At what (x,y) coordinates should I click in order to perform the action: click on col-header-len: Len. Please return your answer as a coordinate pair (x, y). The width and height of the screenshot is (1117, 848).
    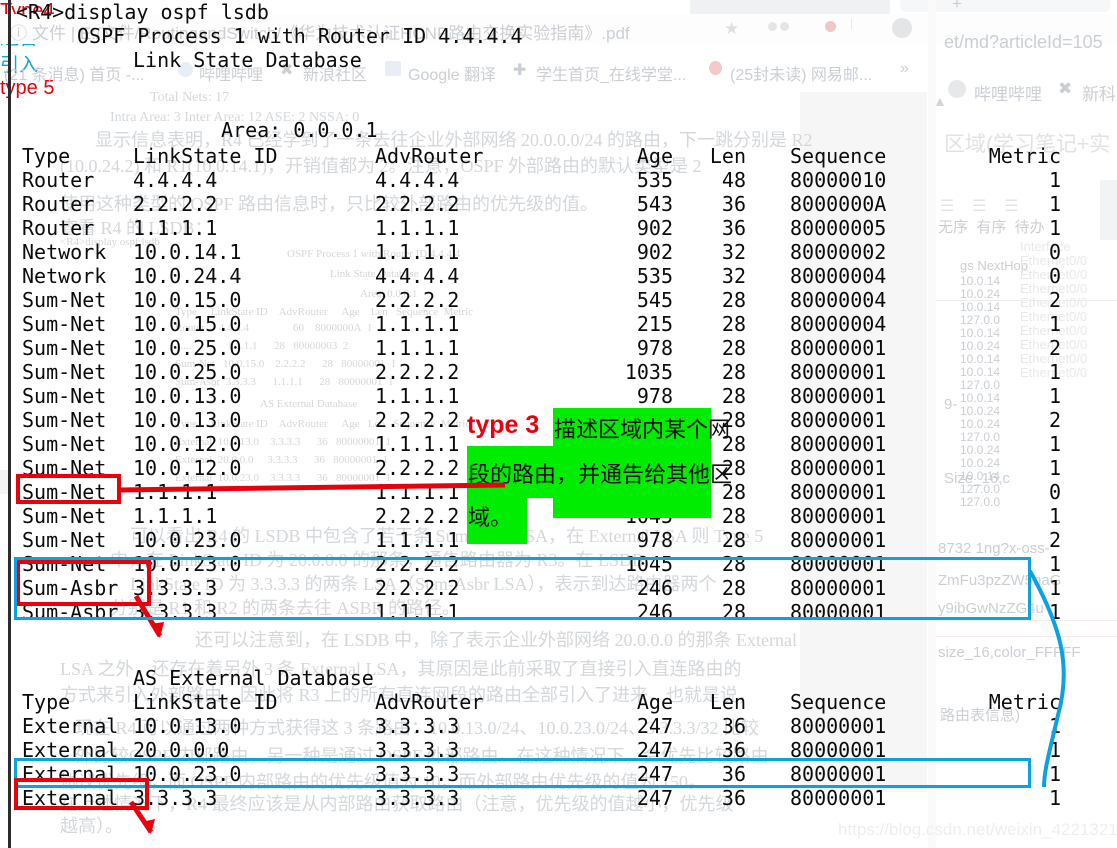
    Looking at the image, I should click on (727, 156).